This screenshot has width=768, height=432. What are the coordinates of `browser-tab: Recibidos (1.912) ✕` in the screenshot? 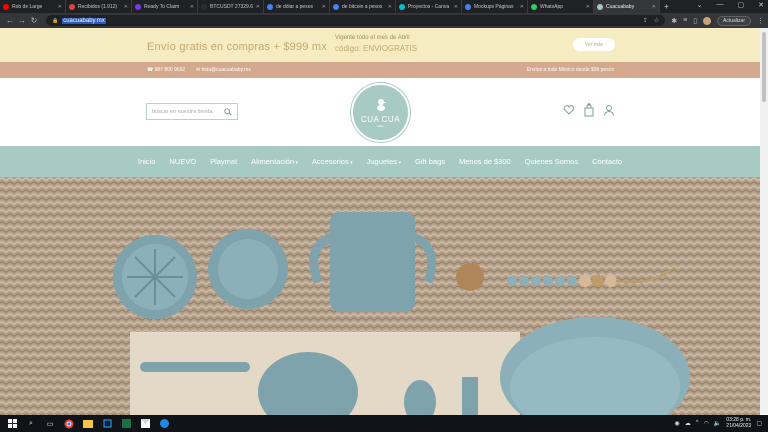 It's located at (99, 6).